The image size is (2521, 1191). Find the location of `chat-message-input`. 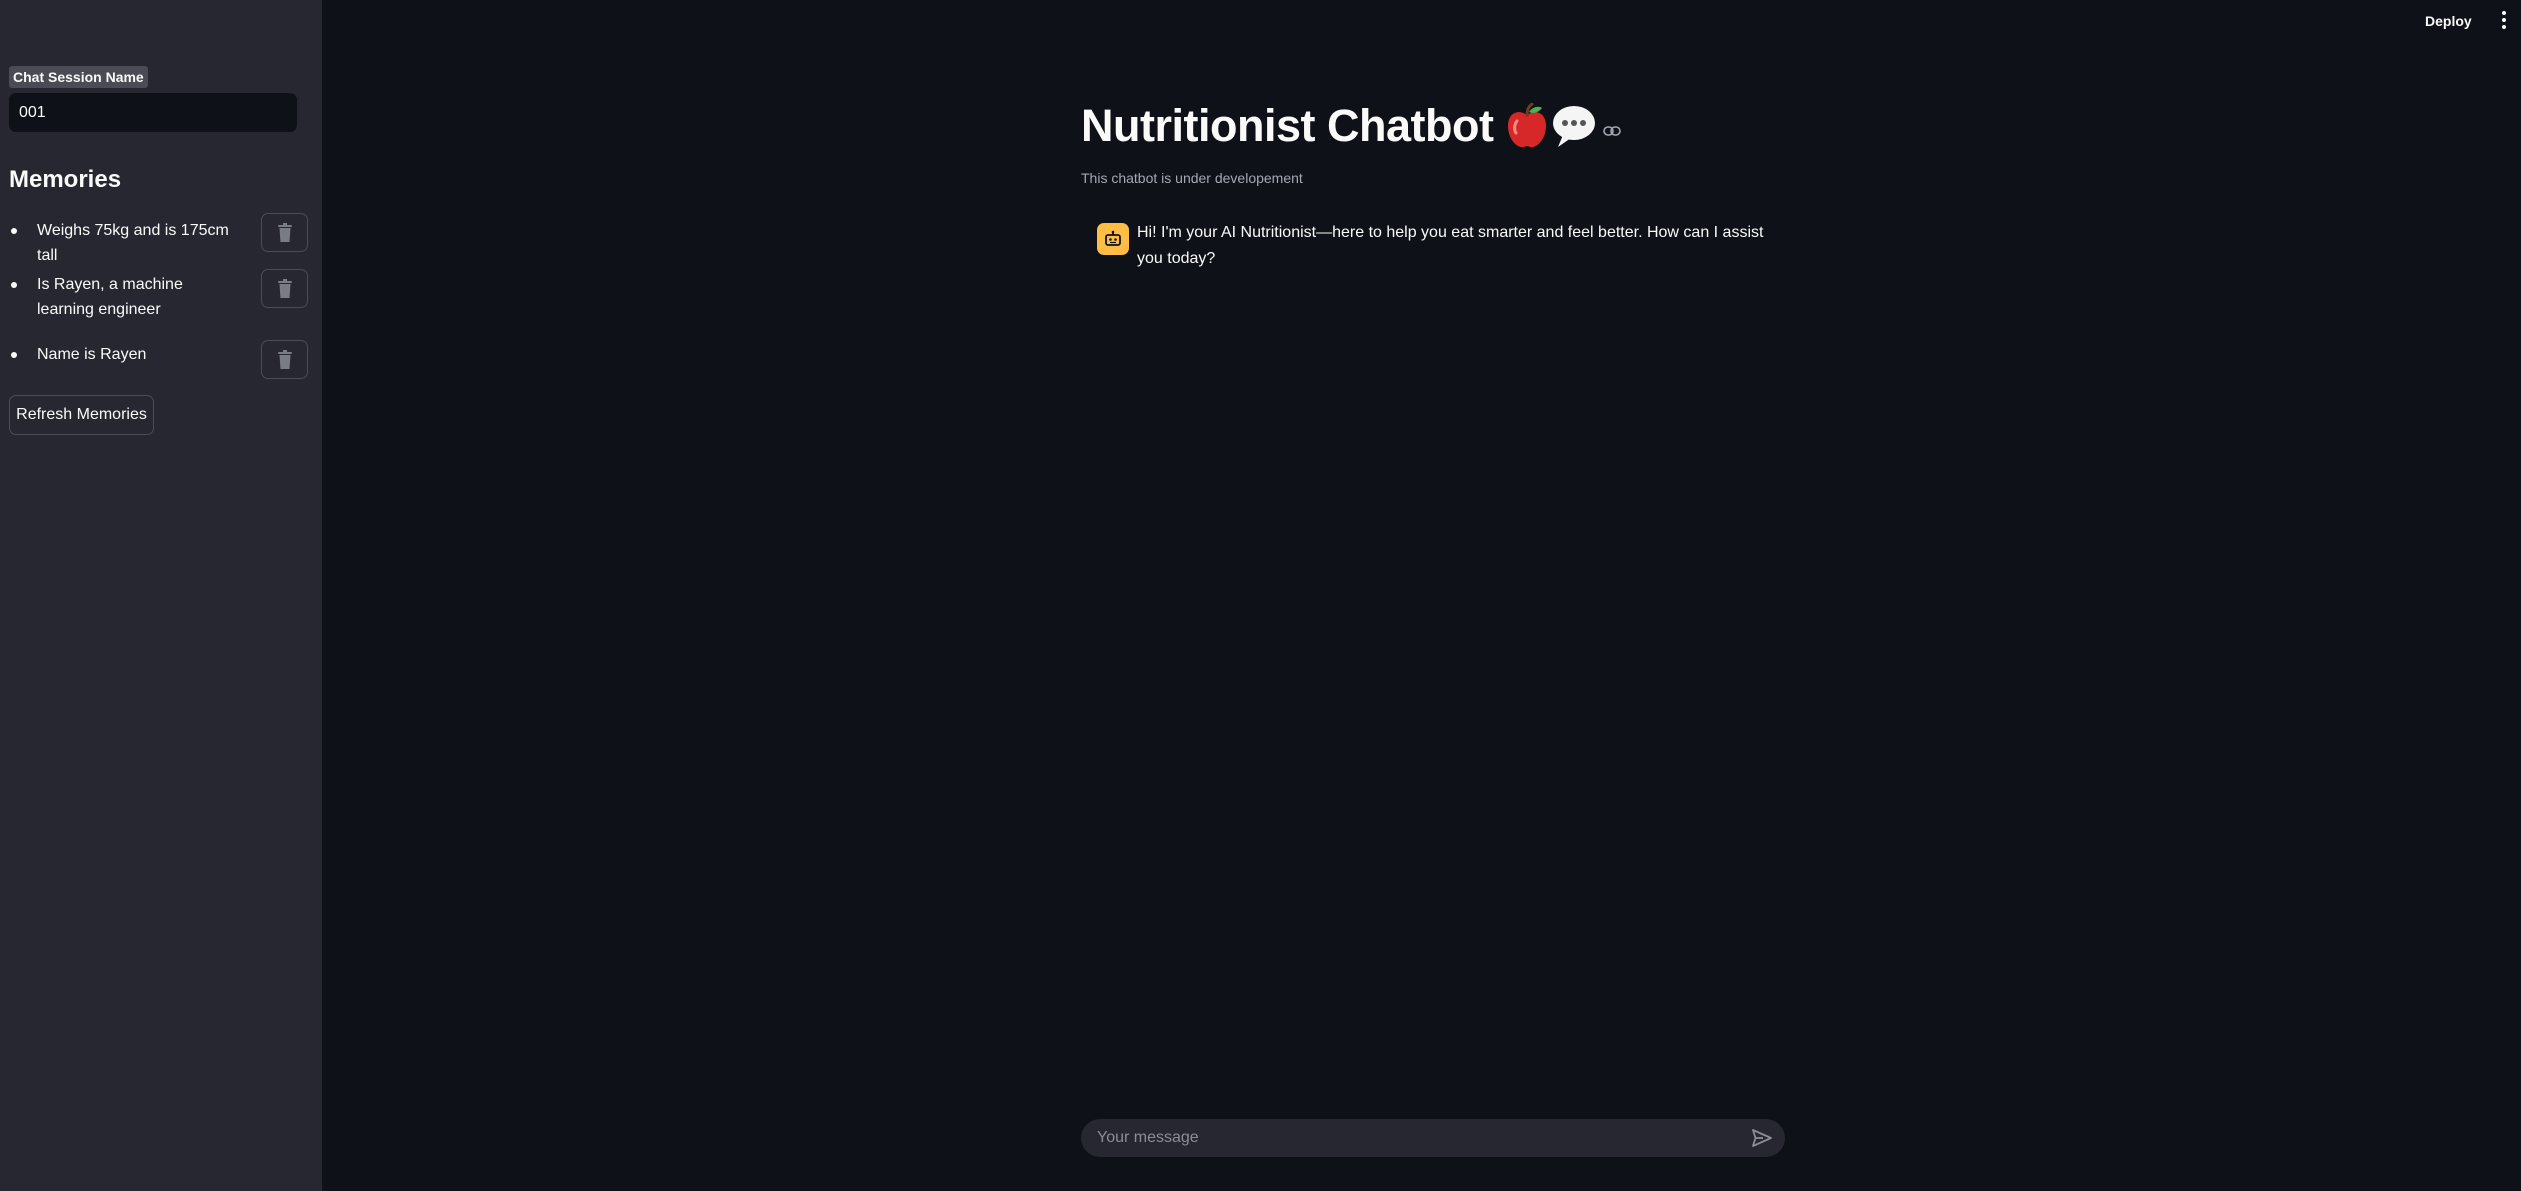

chat-message-input is located at coordinates (1407, 1138).